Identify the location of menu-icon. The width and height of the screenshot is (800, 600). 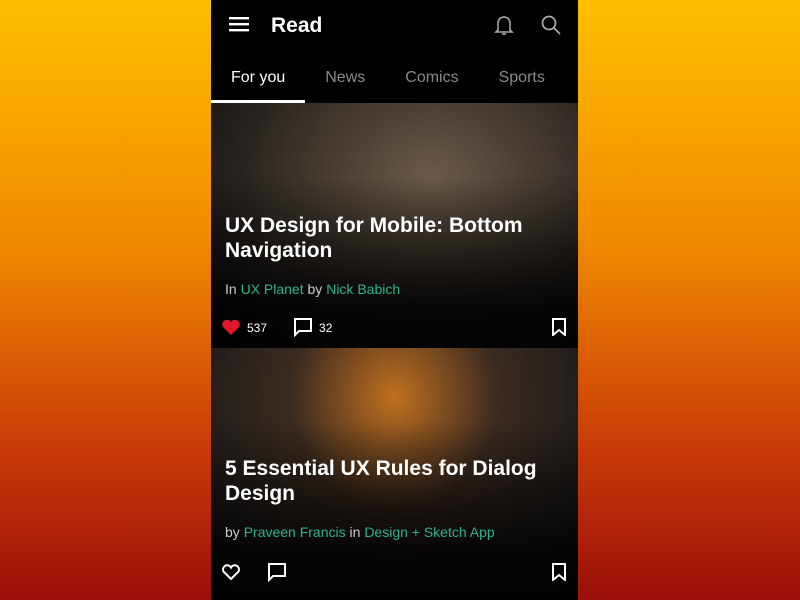
(239, 26).